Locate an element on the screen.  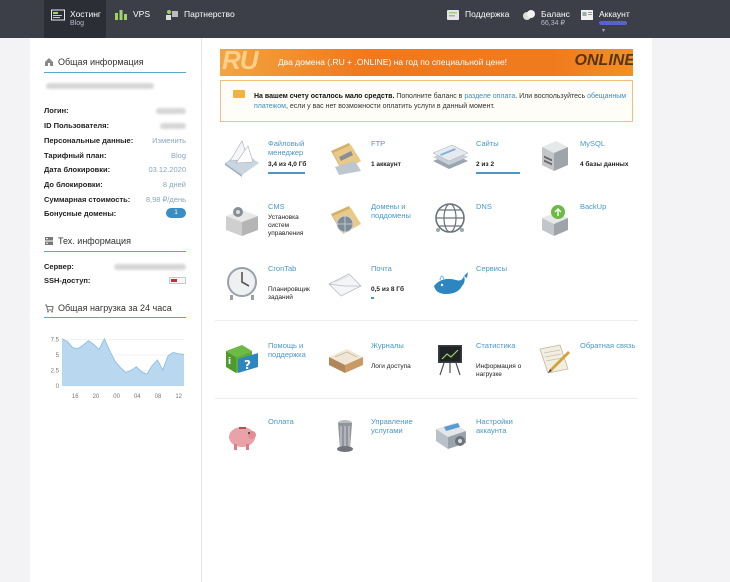
tile-backup: BackUp is located at coordinates (586, 225).